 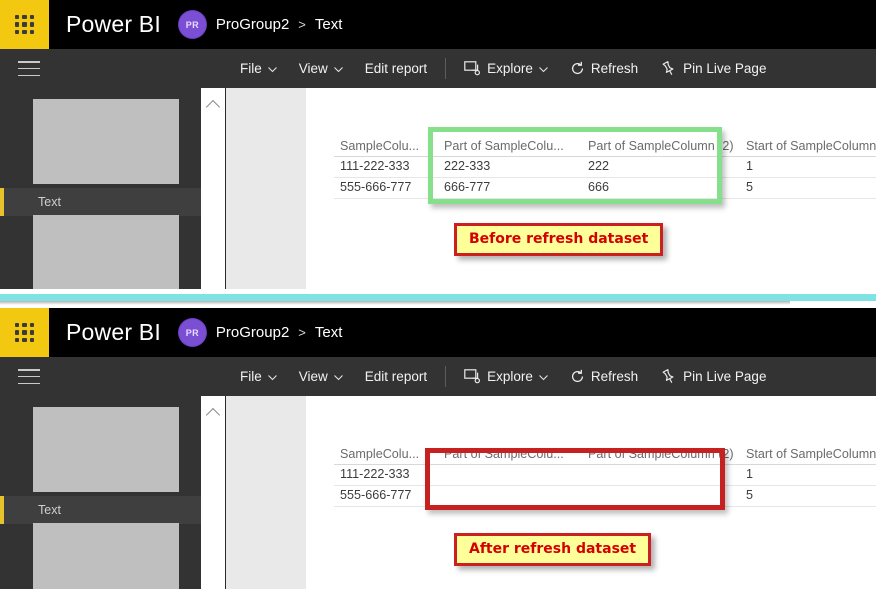 I want to click on toolbar-label-edit-report: Edit report, so click(x=396, y=376).